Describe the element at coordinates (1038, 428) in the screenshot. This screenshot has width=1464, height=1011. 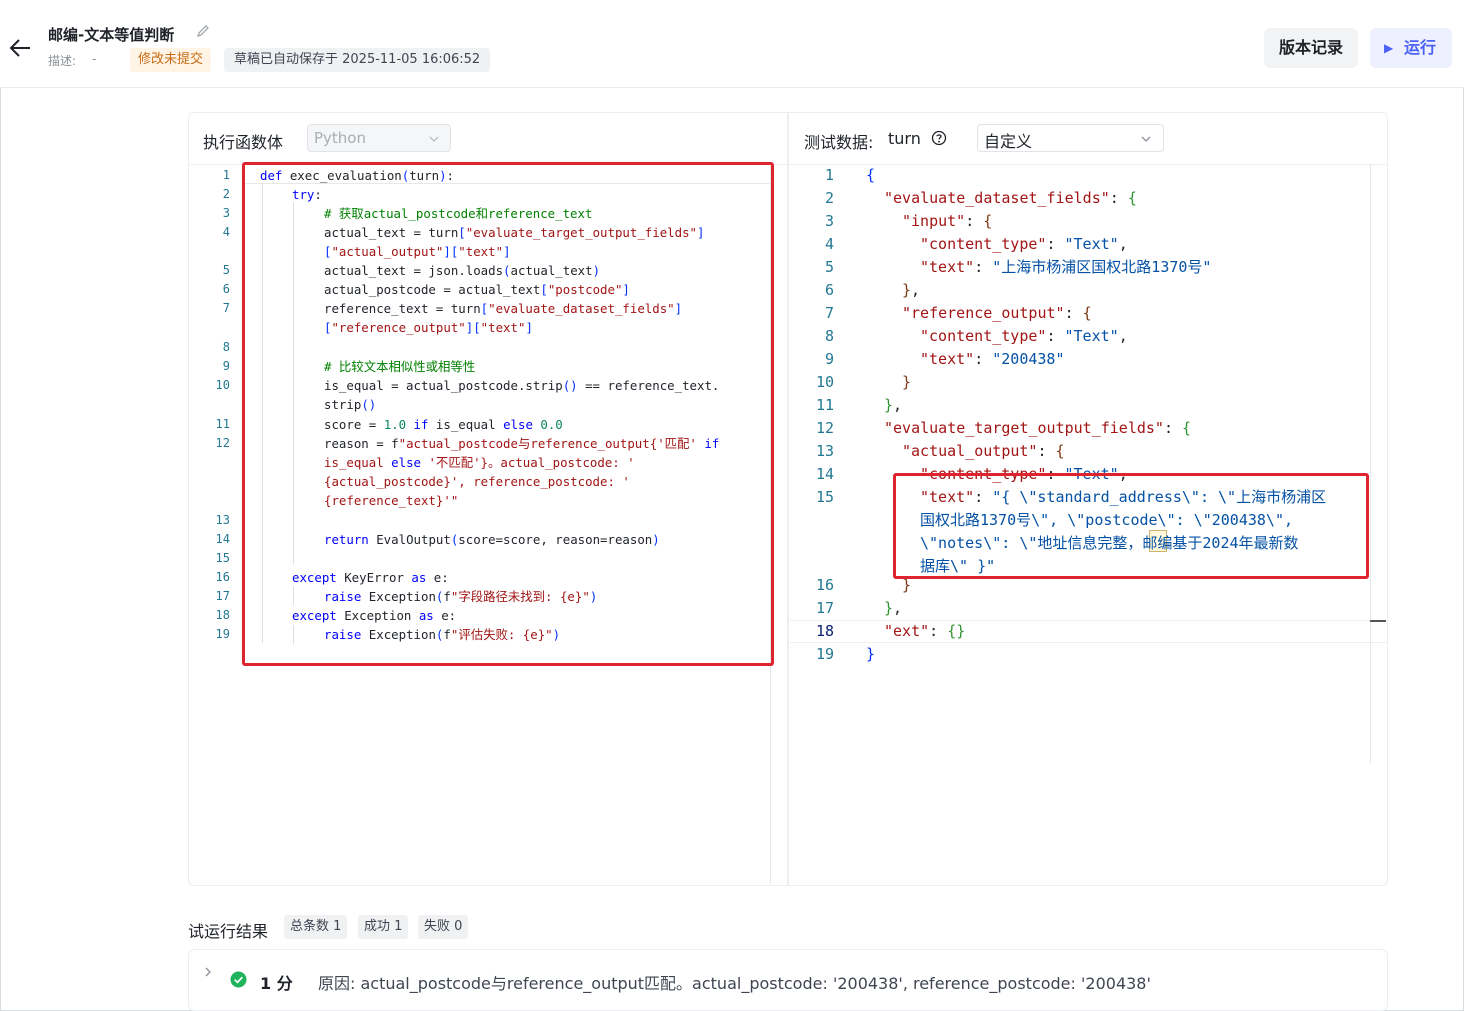
I see `json-line: "evaluate_target_output_fields": {` at that location.